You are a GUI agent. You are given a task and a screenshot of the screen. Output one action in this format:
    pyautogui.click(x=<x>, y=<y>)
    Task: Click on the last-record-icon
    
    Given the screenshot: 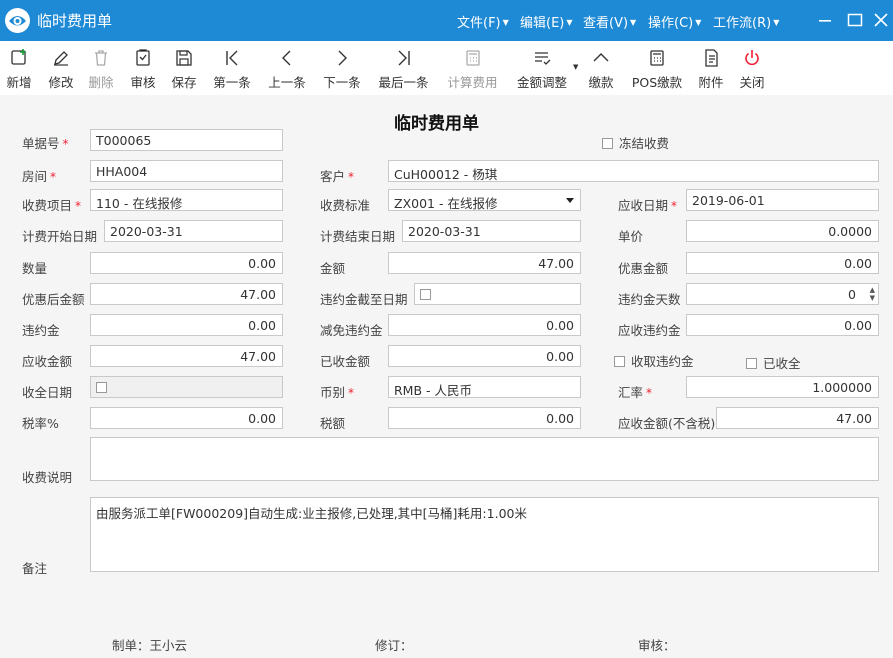 What is the action you would take?
    pyautogui.click(x=404, y=58)
    